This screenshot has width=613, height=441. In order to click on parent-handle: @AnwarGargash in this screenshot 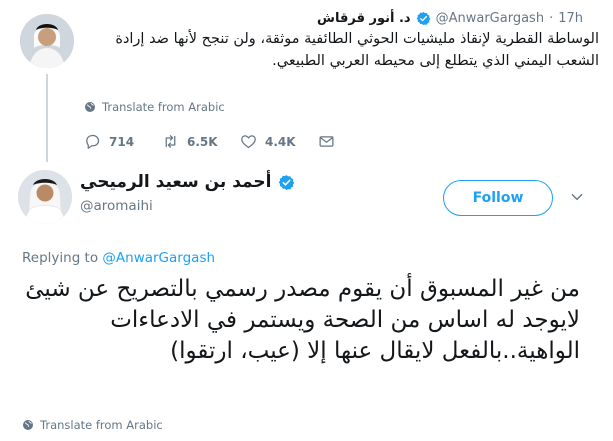, I will do `click(490, 18)`.